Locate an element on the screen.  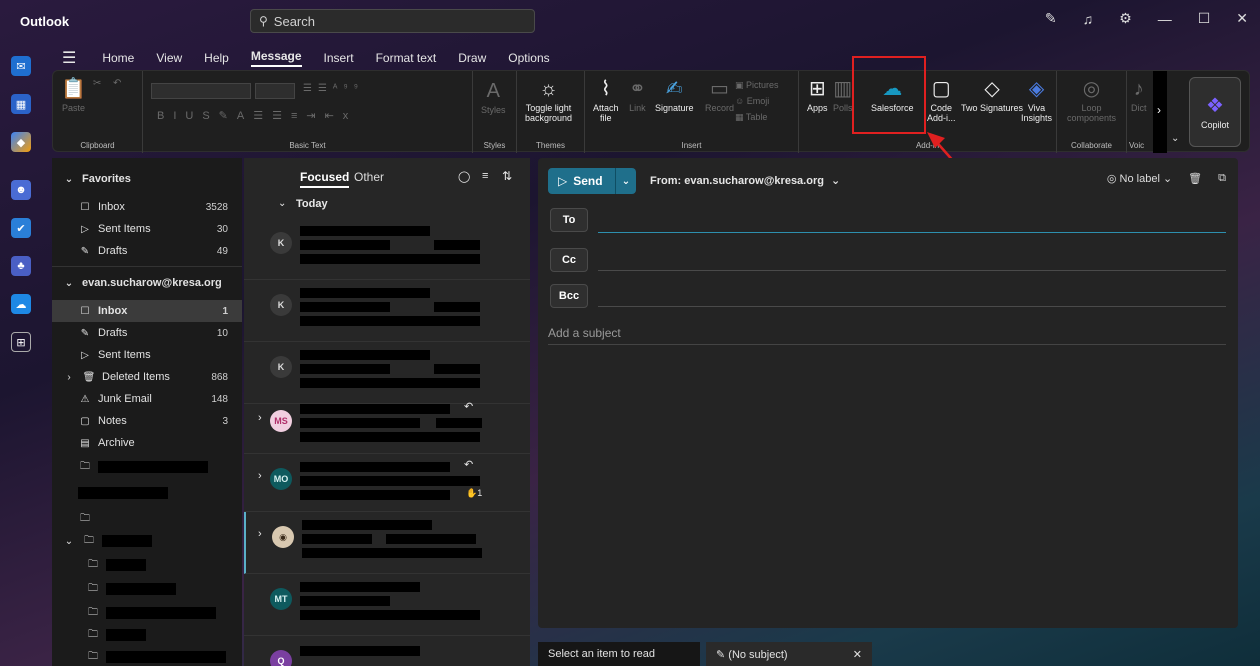
fav-drafts: ✎ Drafts 49 is located at coordinates (147, 251).